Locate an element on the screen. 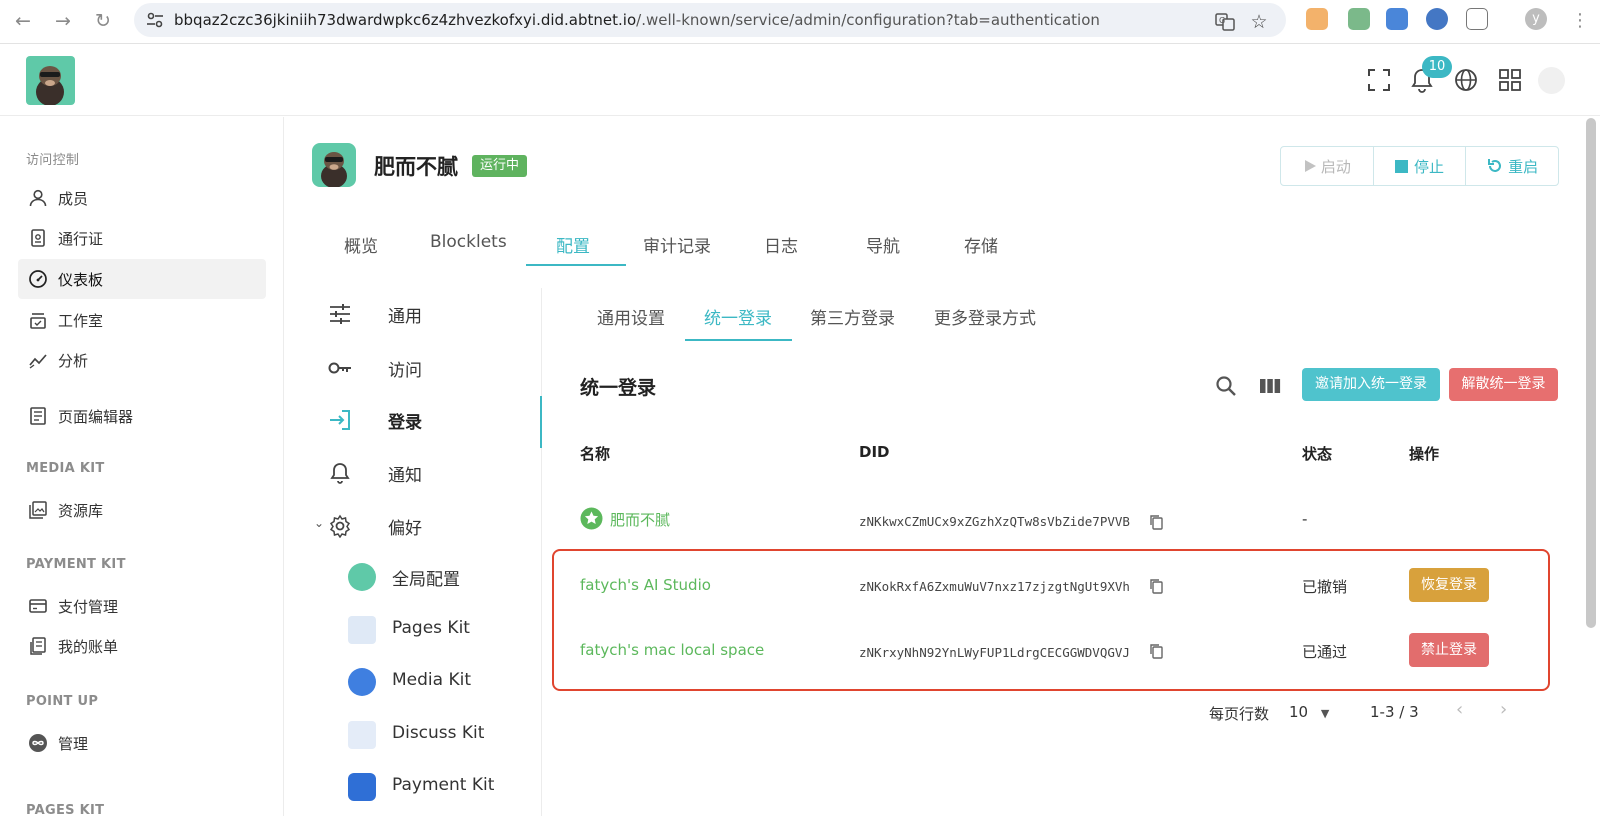  site-settings-icon is located at coordinates (155, 20).